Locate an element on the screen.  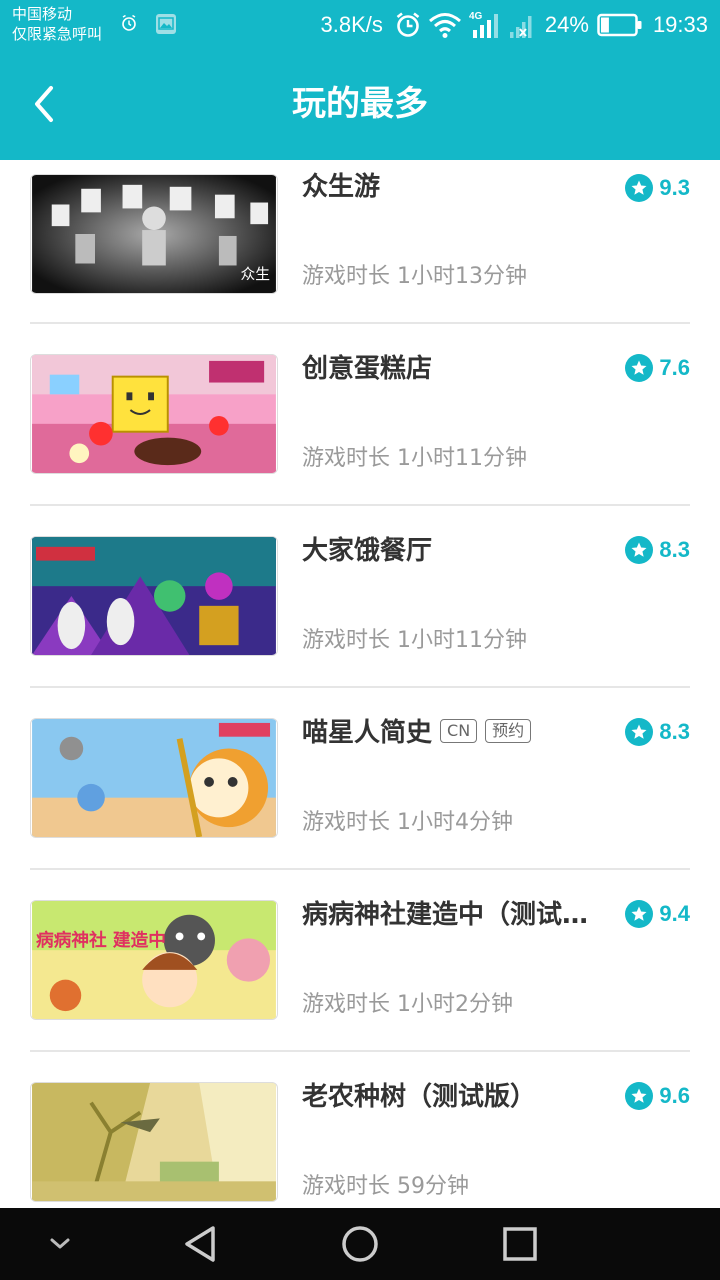
game-cover-image: 众生 is located at coordinates (154, 234).